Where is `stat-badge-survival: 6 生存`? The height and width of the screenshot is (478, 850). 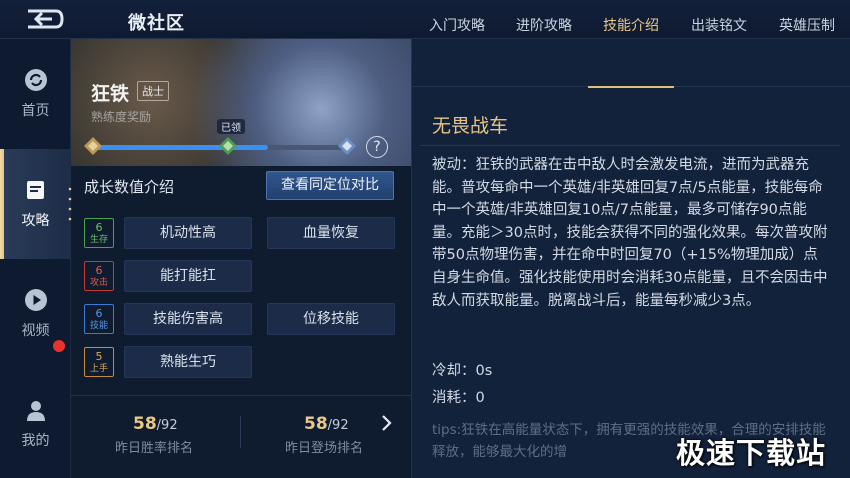
stat-badge-survival: 6 生存 is located at coordinates (99, 233).